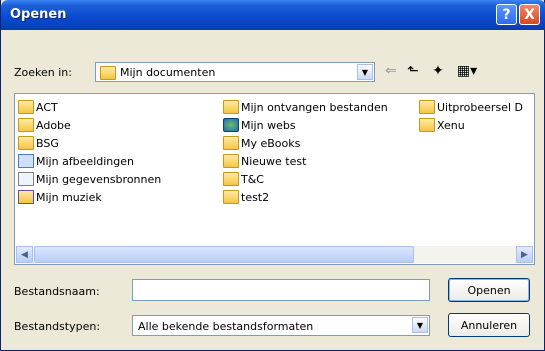 This screenshot has height=351, width=545. Describe the element at coordinates (43, 72) in the screenshot. I see `look-in-label: Zoeken in:` at that location.